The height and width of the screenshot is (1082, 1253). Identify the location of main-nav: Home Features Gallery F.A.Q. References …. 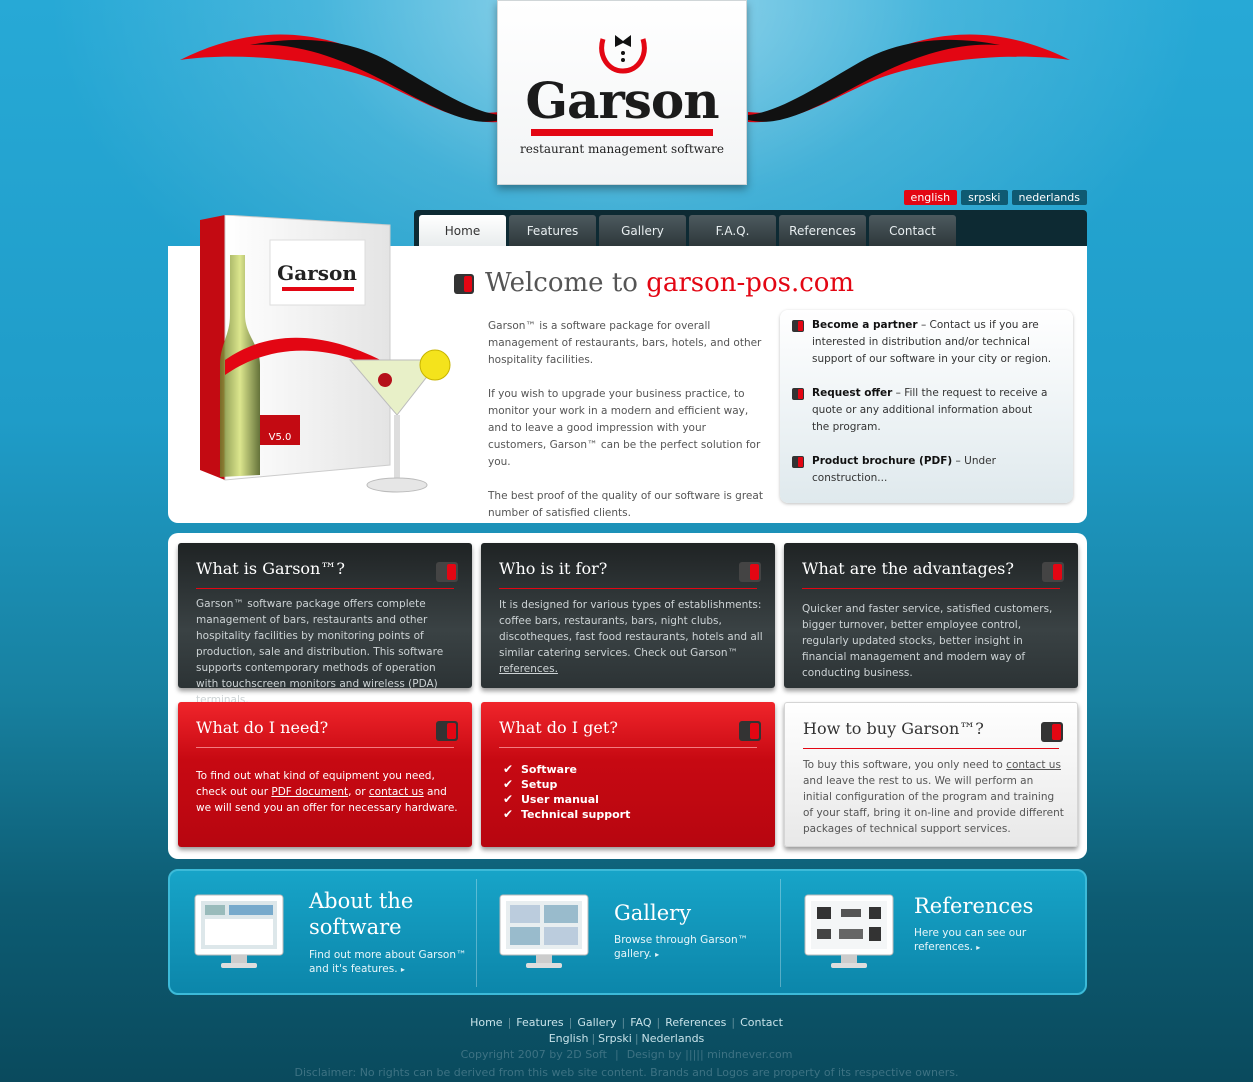
(750, 229).